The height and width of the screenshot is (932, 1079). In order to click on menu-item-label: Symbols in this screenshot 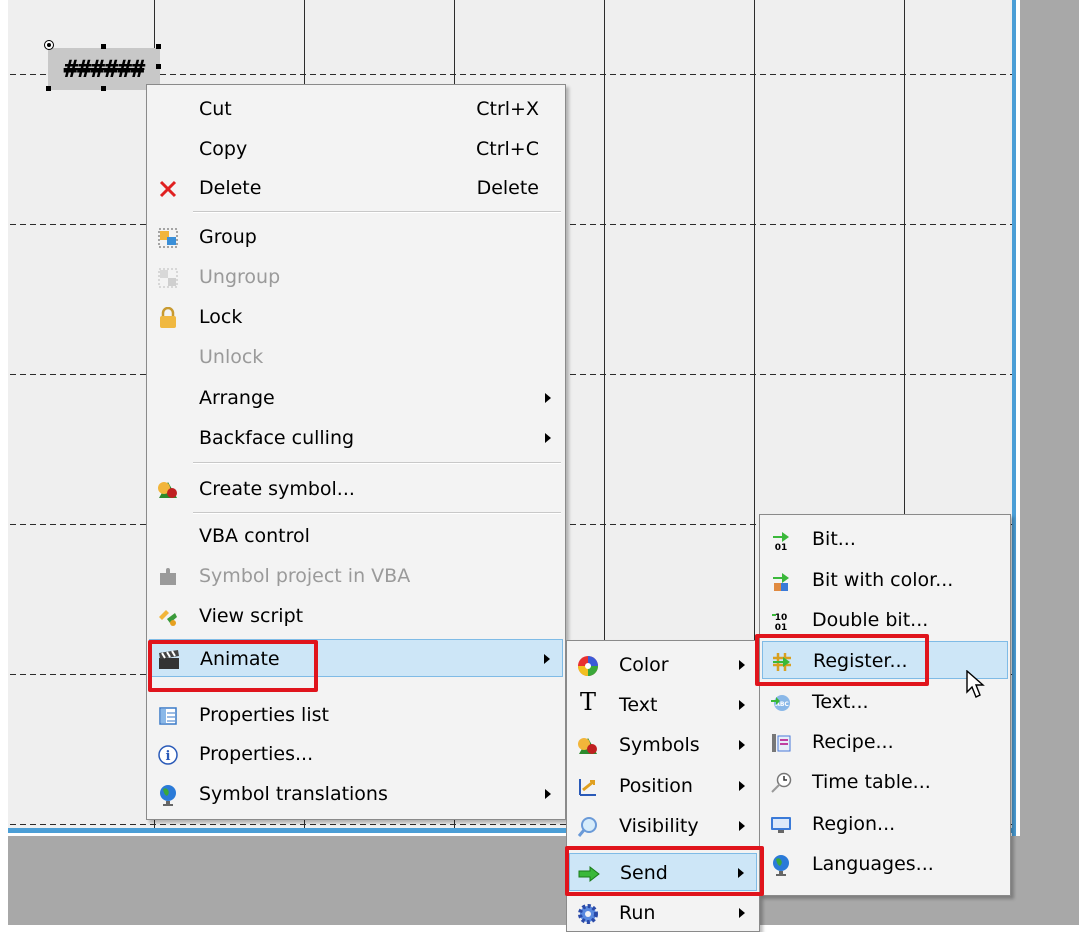, I will do `click(659, 745)`.